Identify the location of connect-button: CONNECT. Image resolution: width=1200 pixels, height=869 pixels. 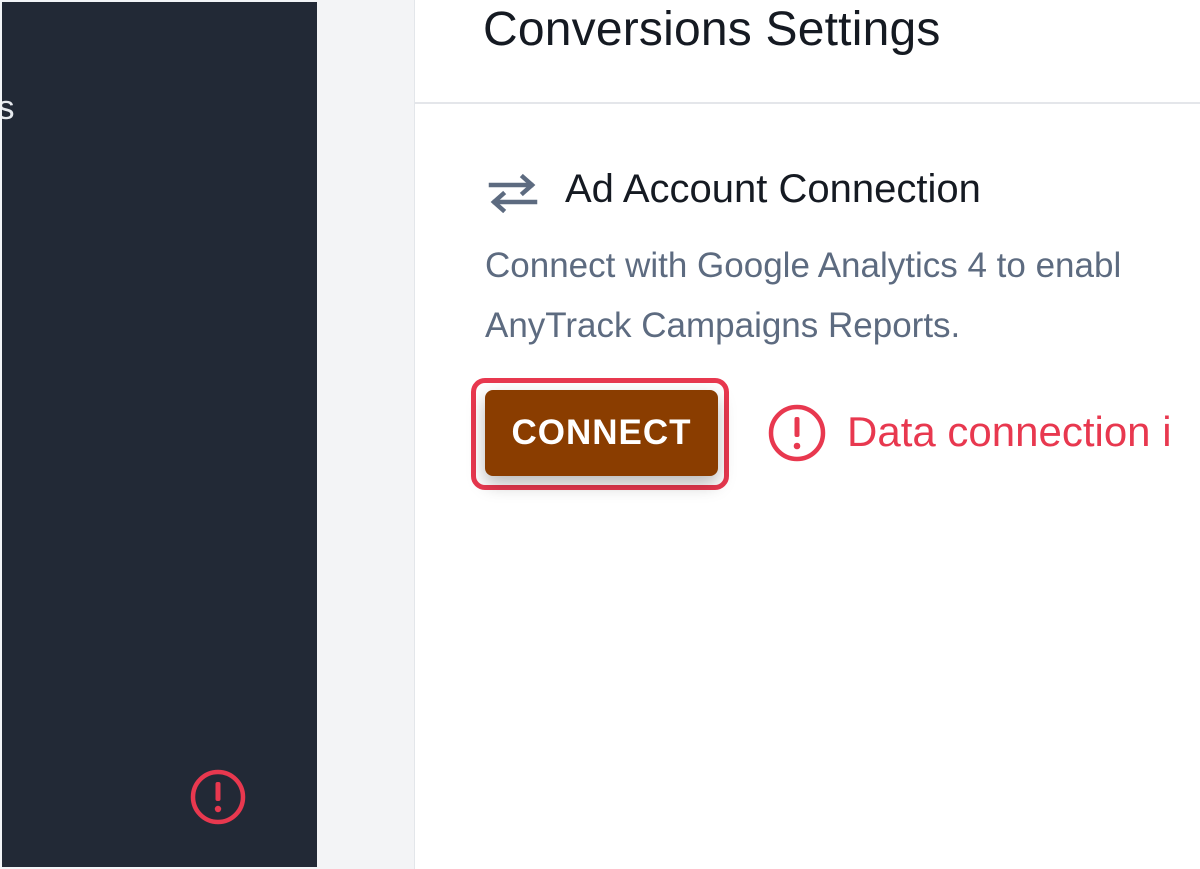
(601, 433).